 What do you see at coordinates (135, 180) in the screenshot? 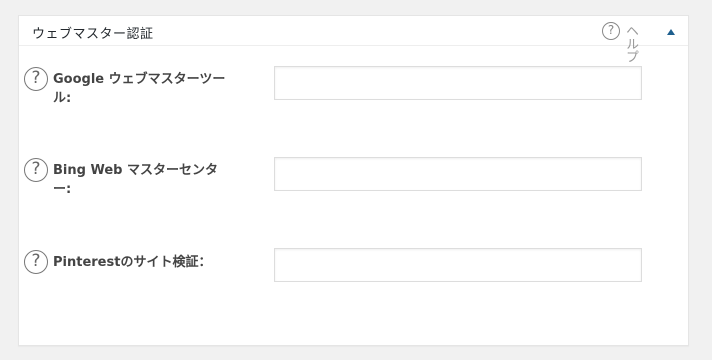
I see `bing-webmaster-label: Bing Web マスターセンター:` at bounding box center [135, 180].